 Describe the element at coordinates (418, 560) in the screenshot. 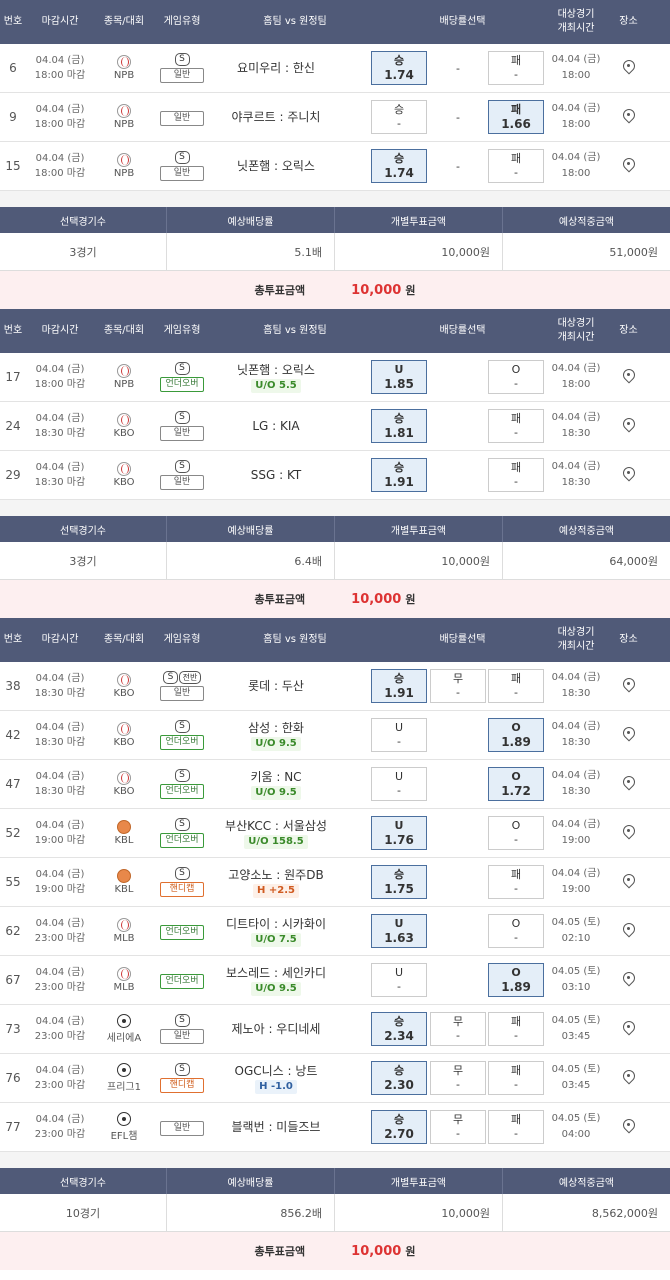

I see `bet-amount: 10,000원` at that location.